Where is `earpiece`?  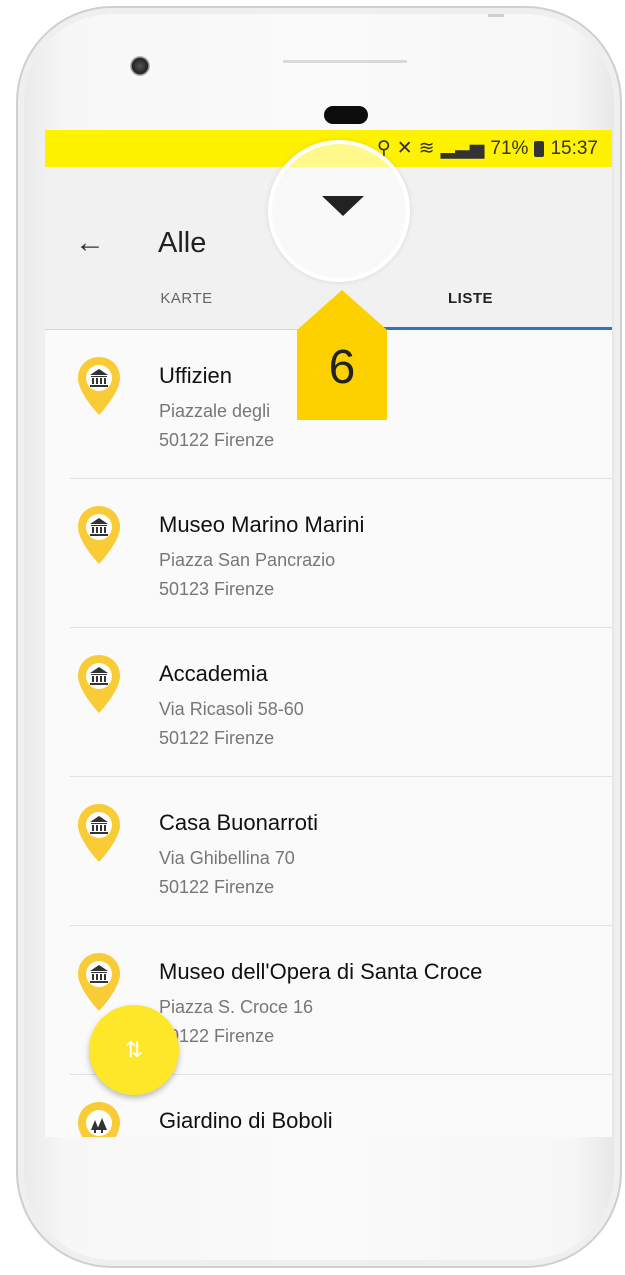 earpiece is located at coordinates (346, 115).